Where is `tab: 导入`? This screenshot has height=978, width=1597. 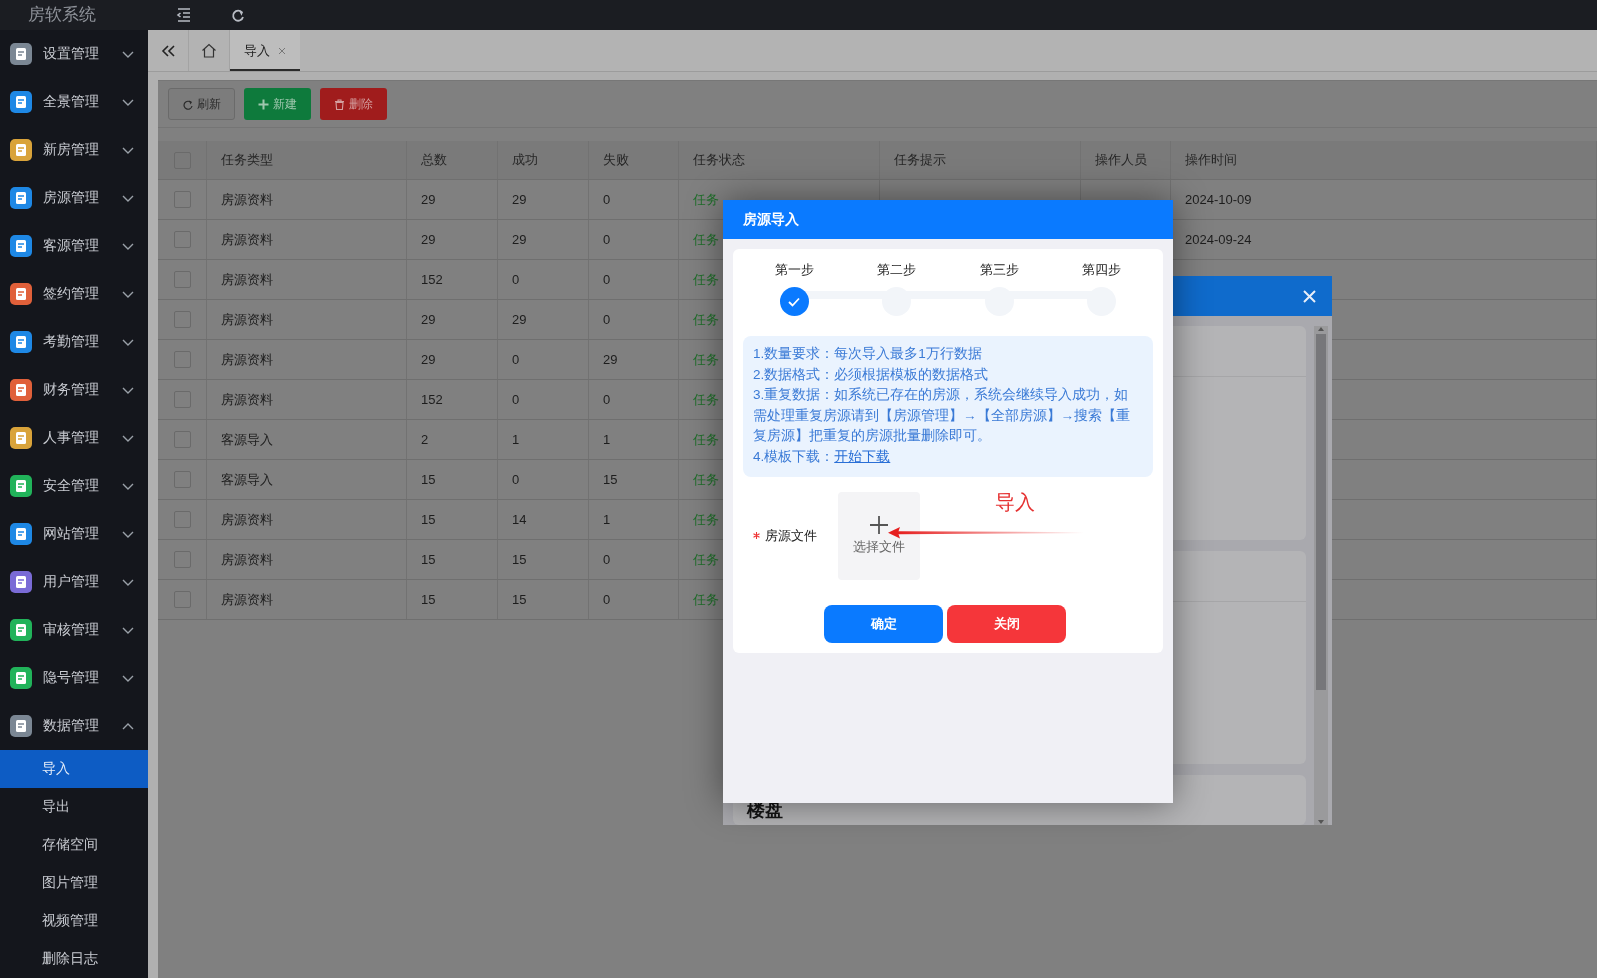 tab: 导入 is located at coordinates (265, 50).